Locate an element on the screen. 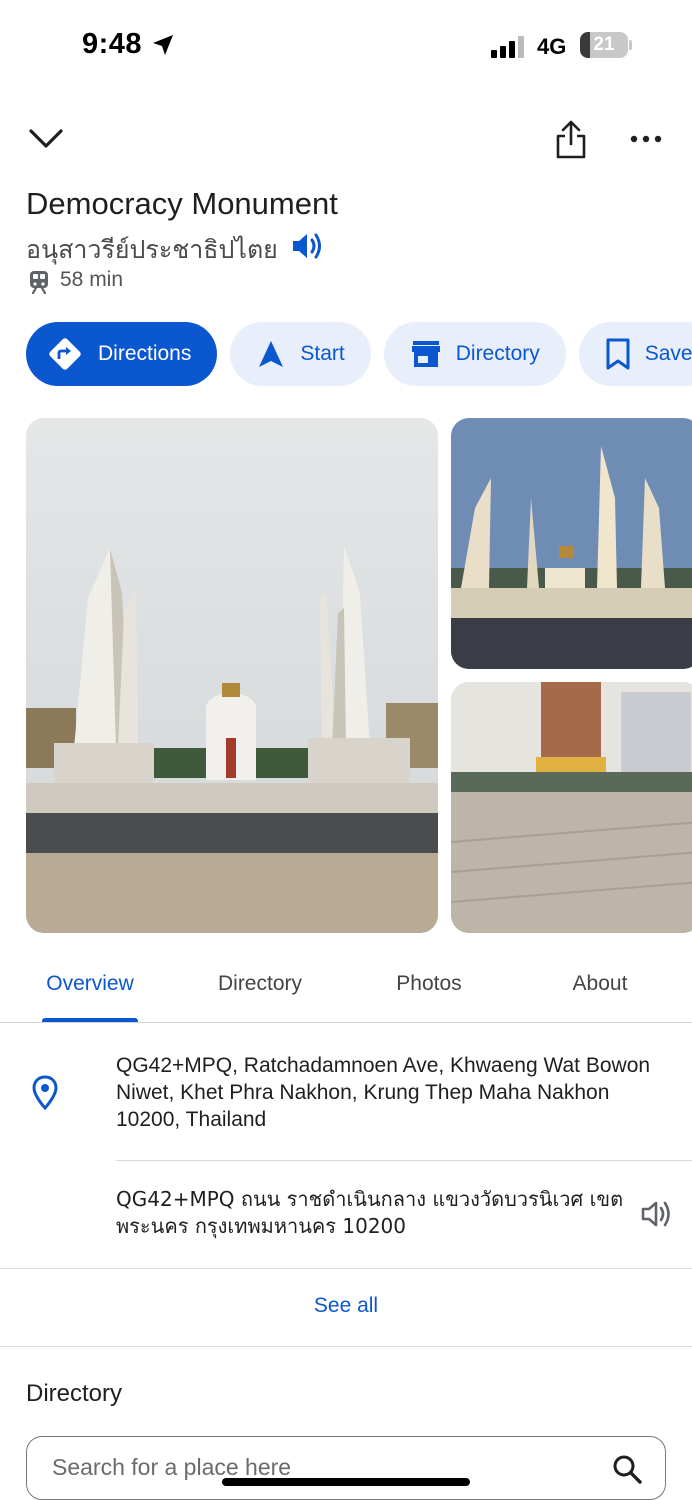  save-label: Save is located at coordinates (668, 353).